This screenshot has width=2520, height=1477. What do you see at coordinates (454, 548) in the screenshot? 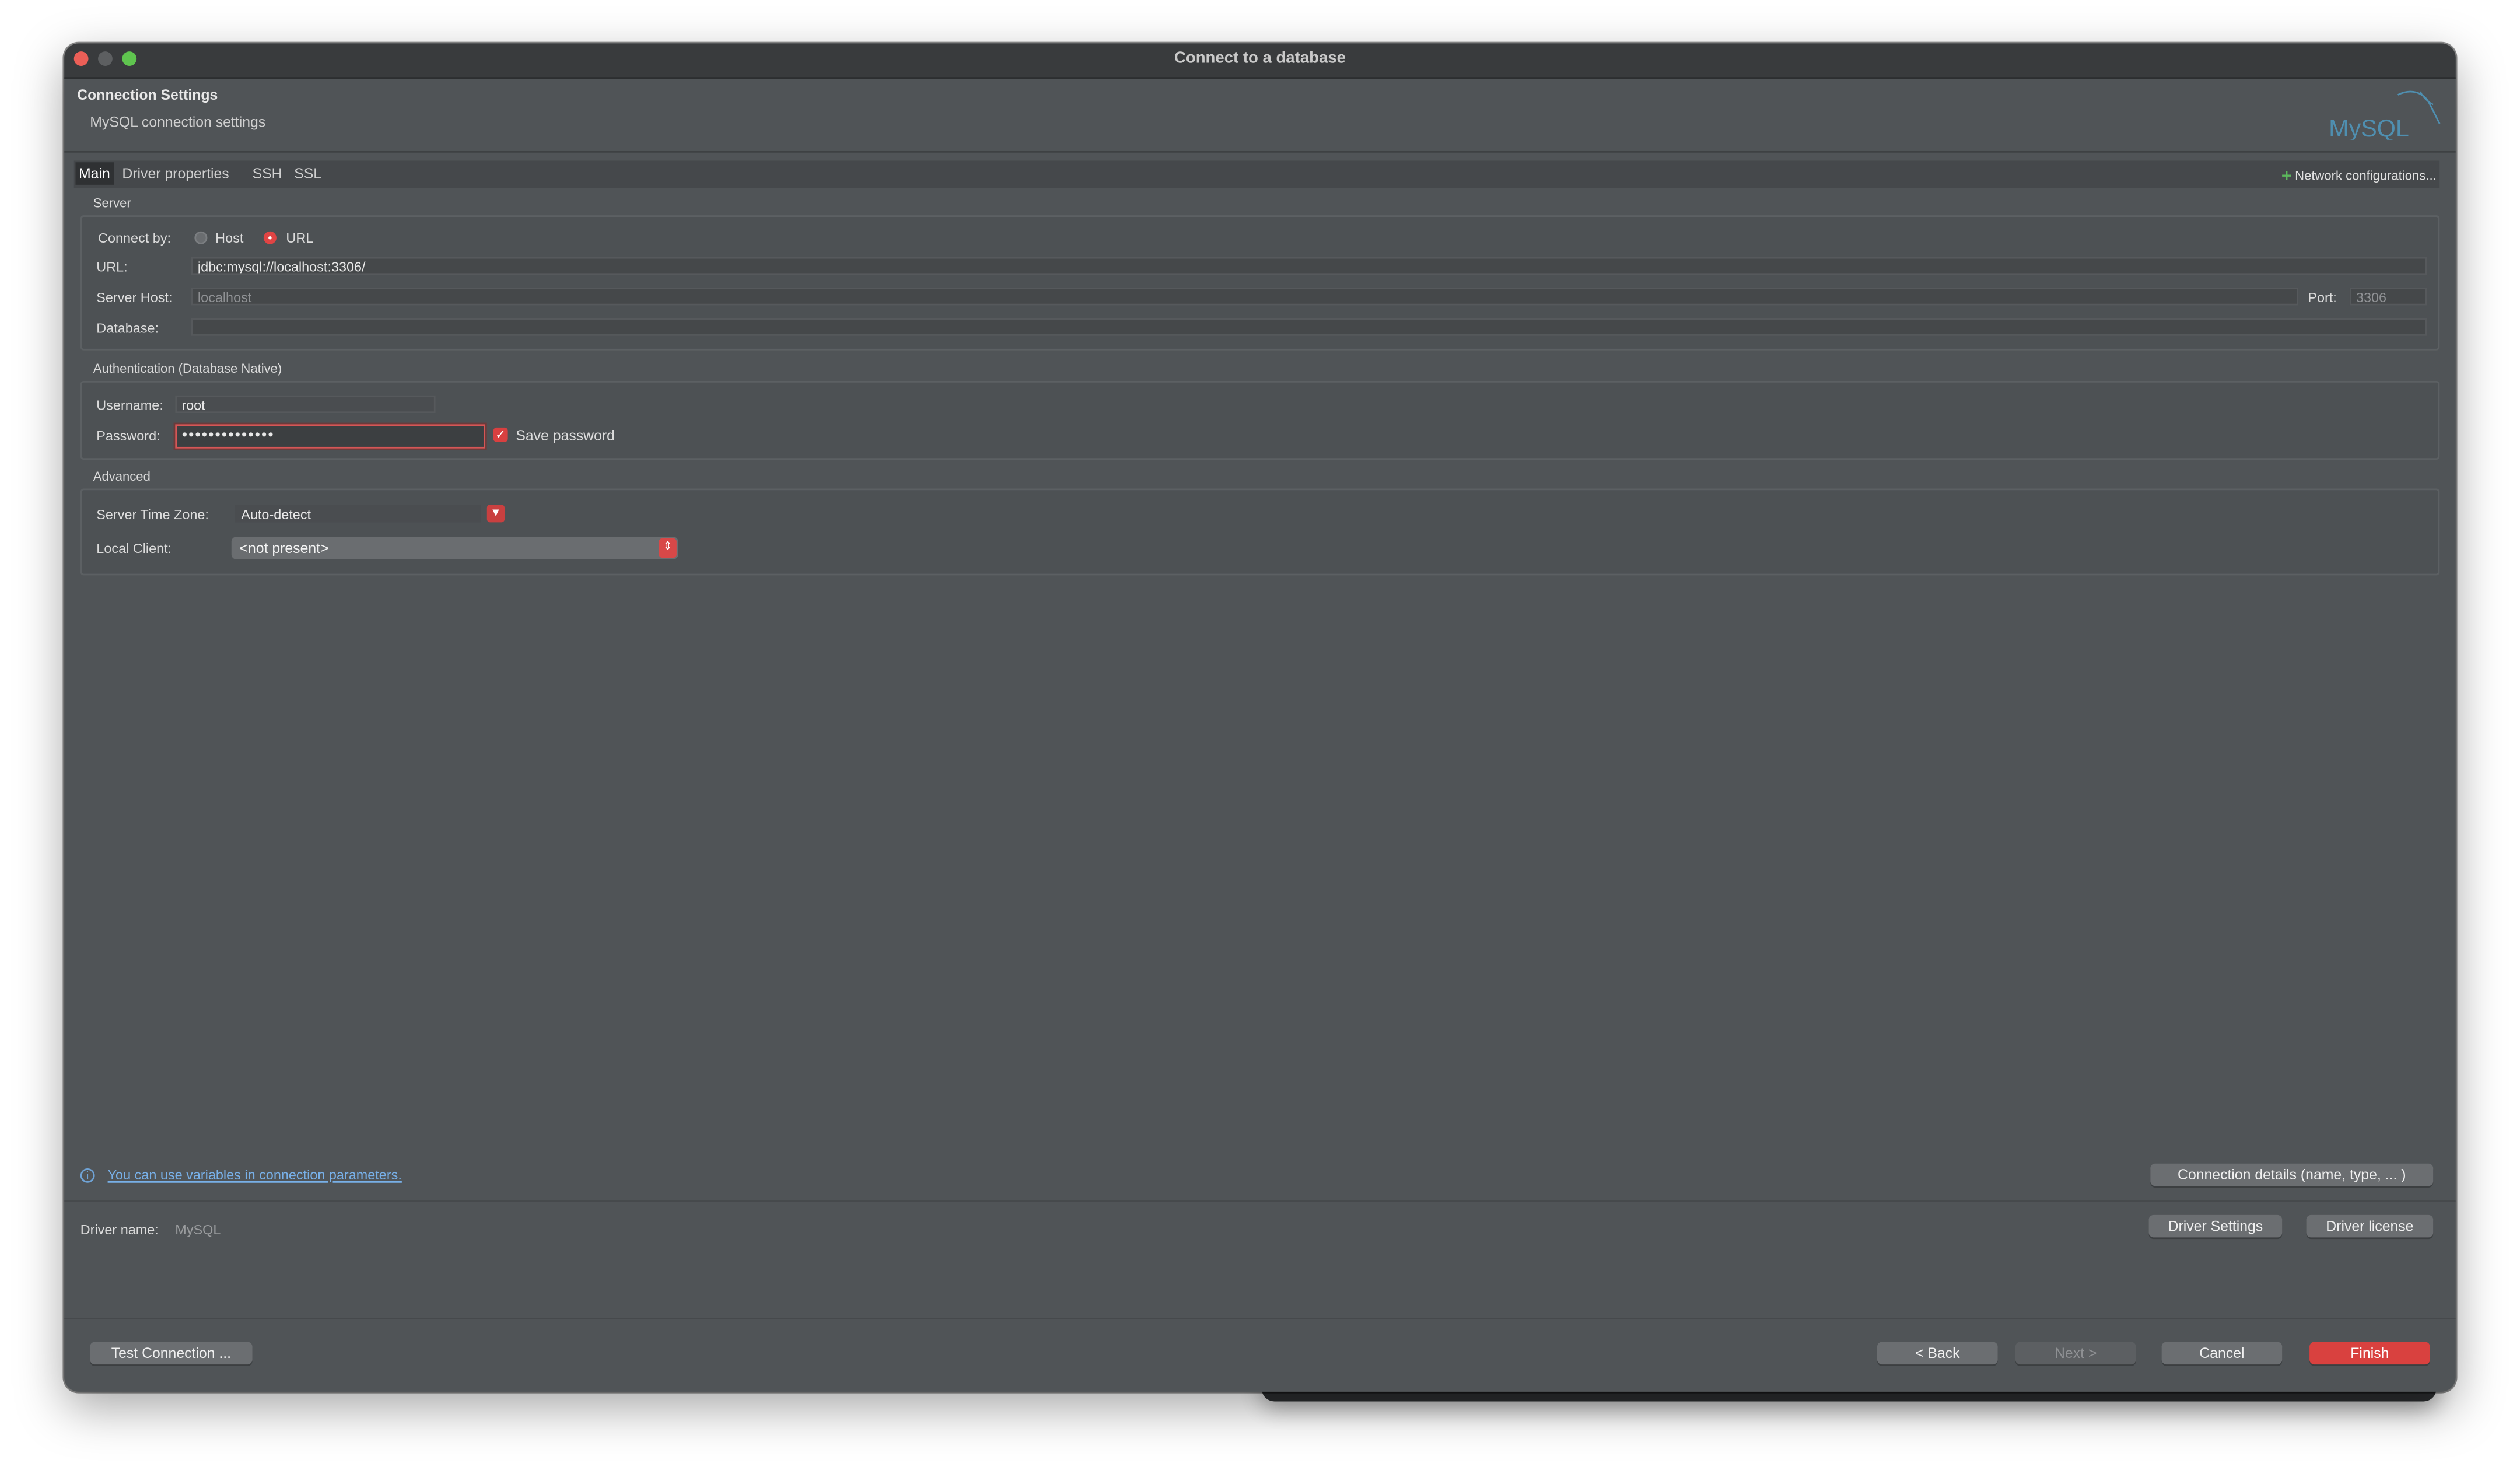
I see `local-client-select: <not present> ⇕` at bounding box center [454, 548].